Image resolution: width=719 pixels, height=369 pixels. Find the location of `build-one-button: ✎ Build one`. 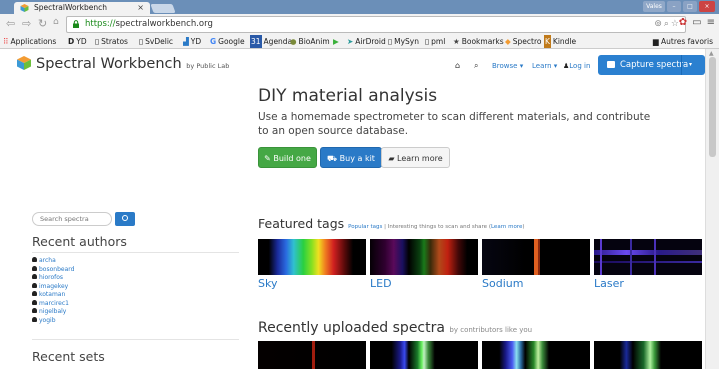

build-one-button: ✎ Build one is located at coordinates (287, 157).